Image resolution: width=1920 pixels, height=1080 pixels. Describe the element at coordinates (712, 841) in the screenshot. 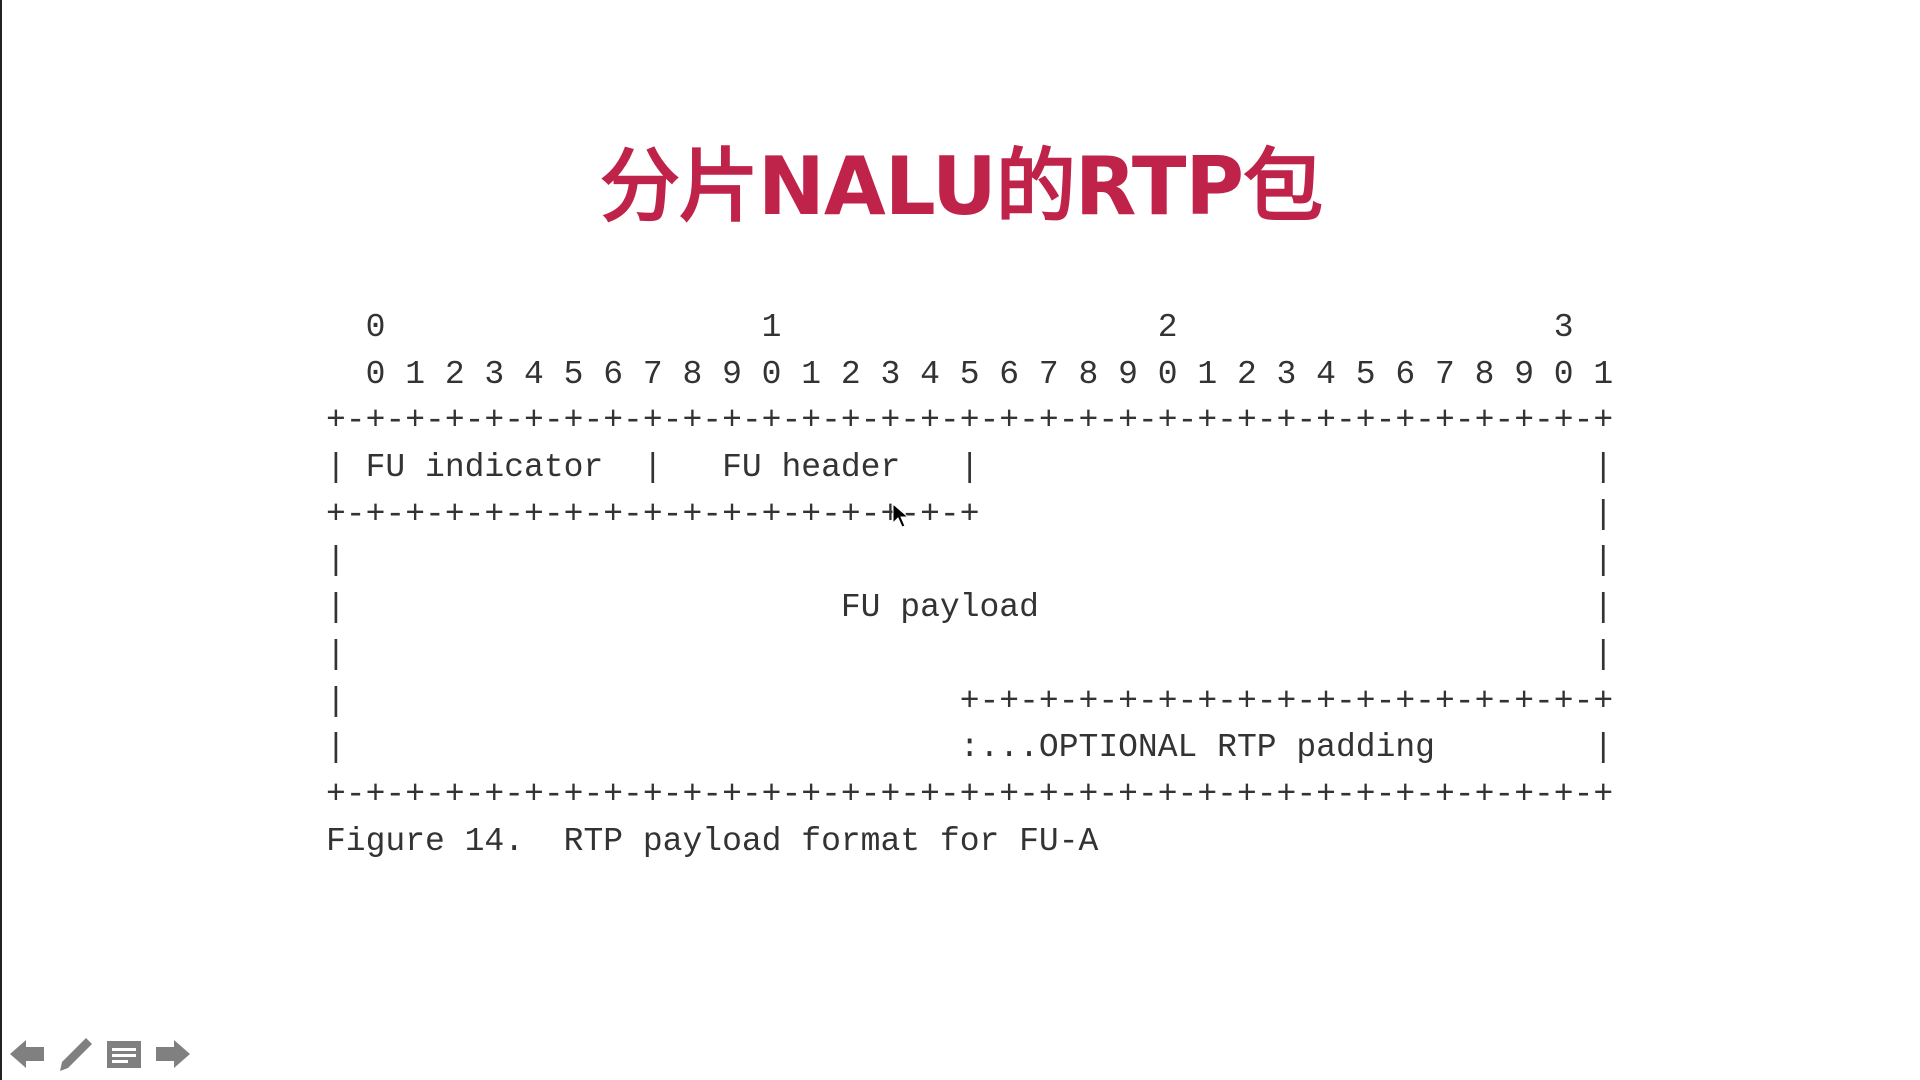

I see `figure-caption: Figure 14. RTP payload format for FU-A` at that location.